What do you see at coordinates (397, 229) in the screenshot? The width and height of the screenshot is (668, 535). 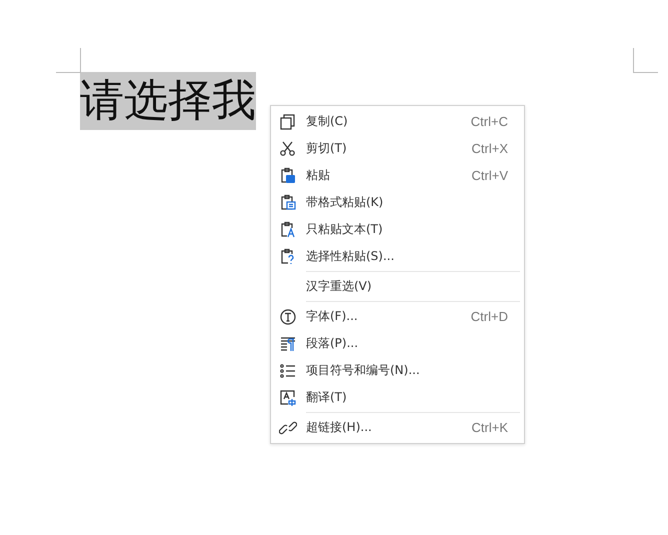 I see `menu-item: 只粘贴文本(T)` at bounding box center [397, 229].